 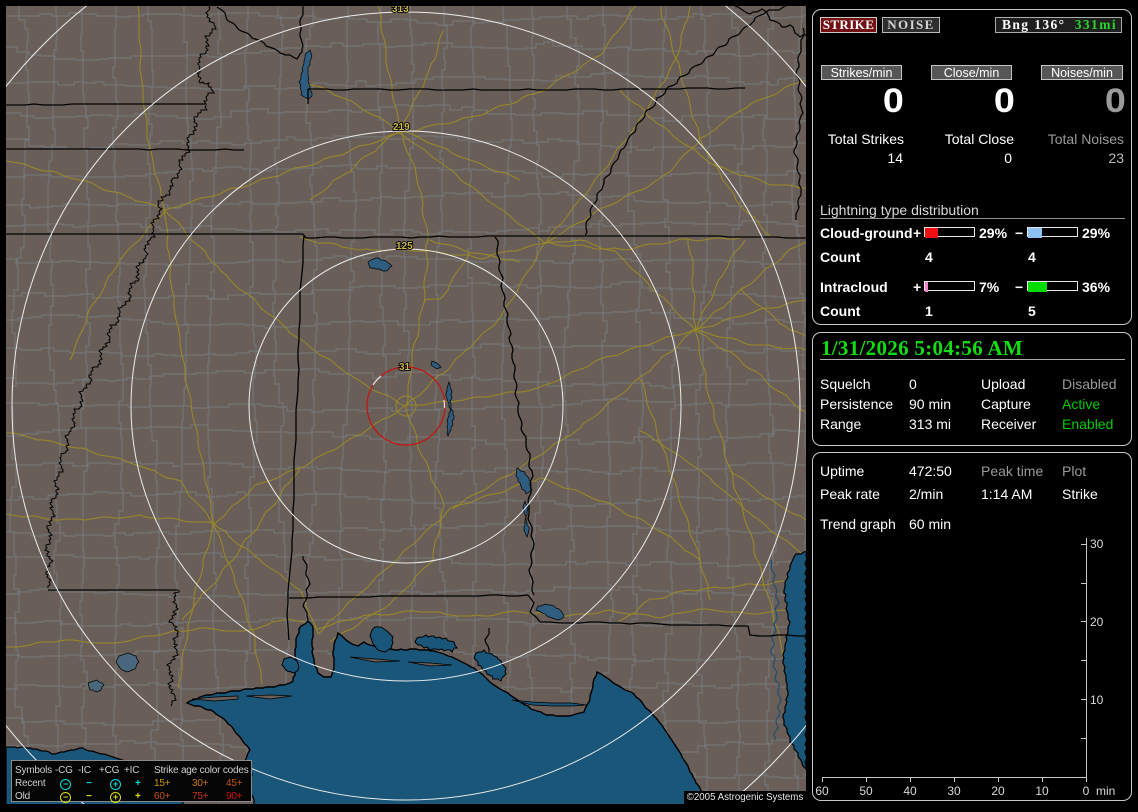 I want to click on svg-text: 31, so click(x=405, y=367).